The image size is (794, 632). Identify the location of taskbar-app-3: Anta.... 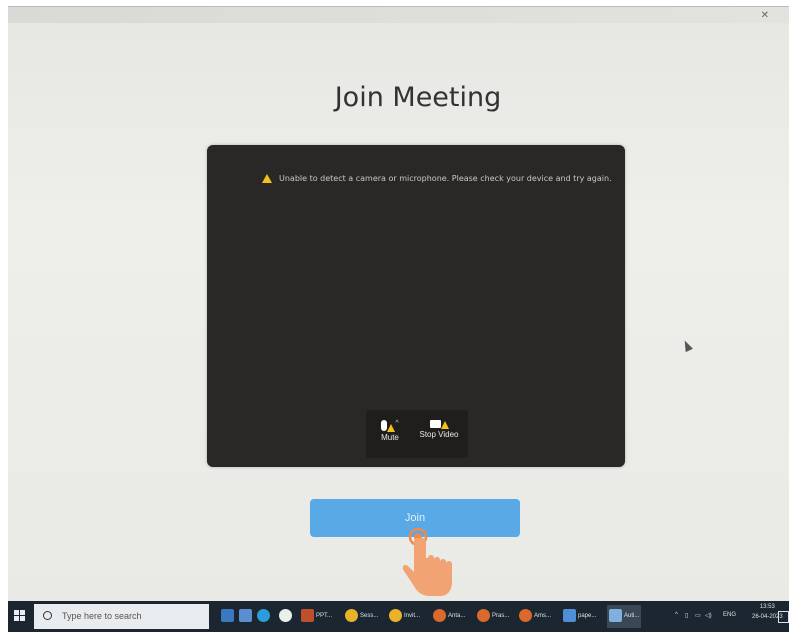
(449, 616).